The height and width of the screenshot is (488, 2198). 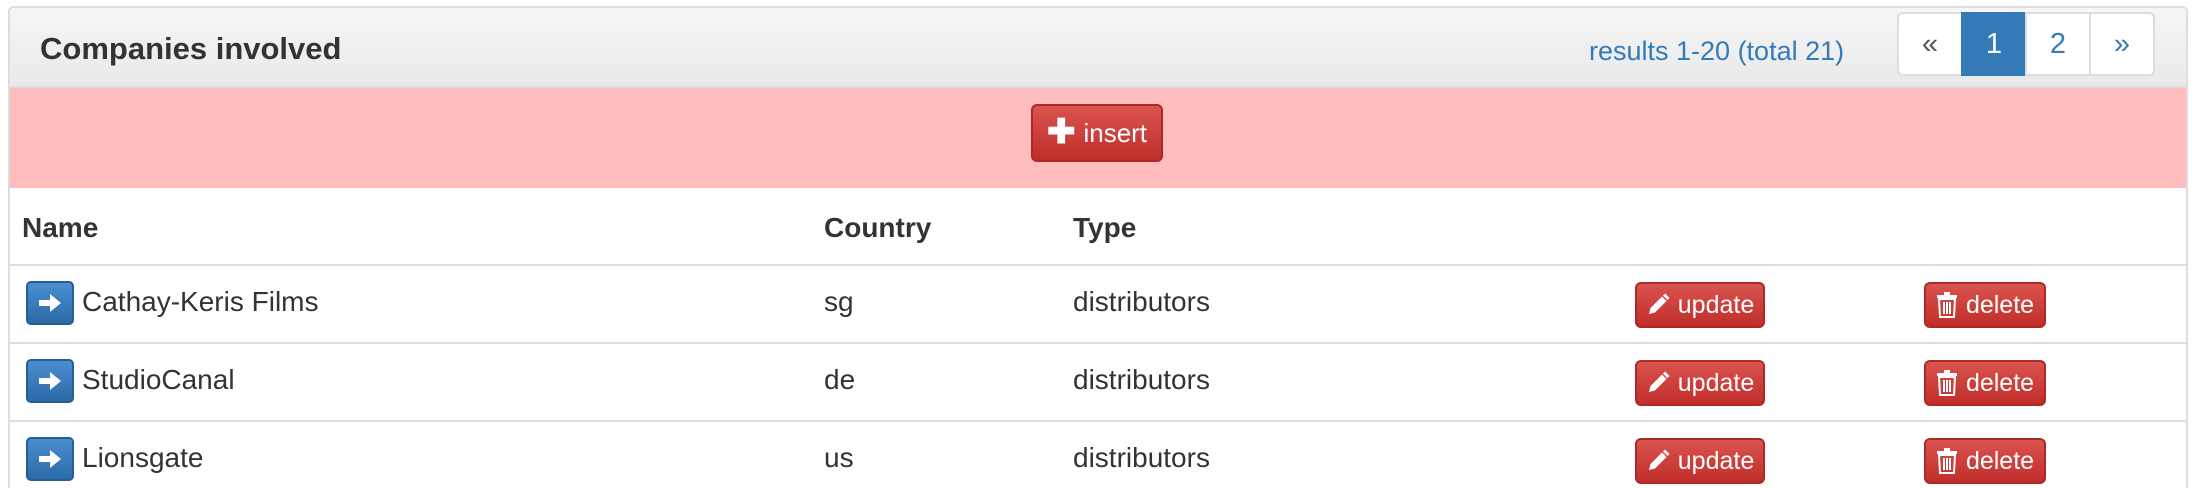 What do you see at coordinates (839, 457) in the screenshot?
I see `company-country: us` at bounding box center [839, 457].